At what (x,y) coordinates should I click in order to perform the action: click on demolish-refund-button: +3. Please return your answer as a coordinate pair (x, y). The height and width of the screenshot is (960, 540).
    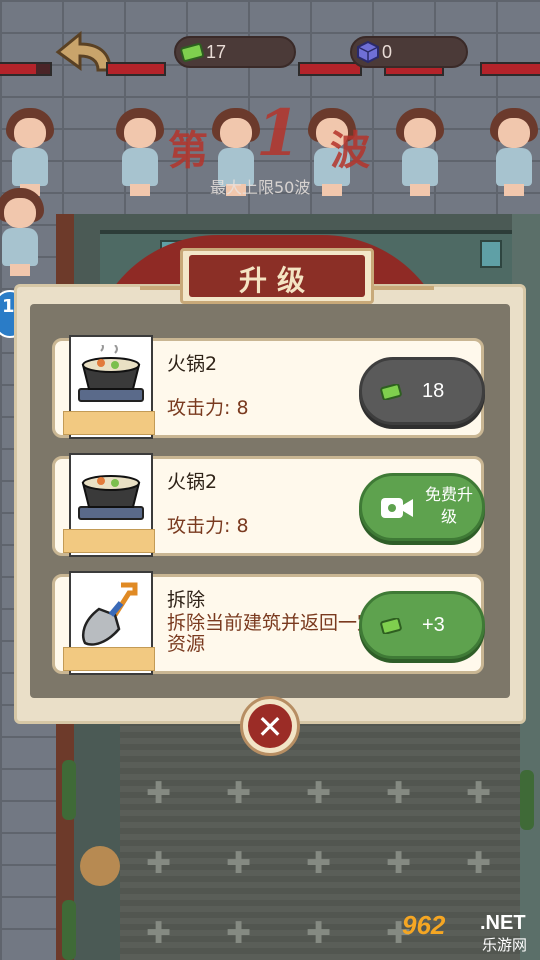
    Looking at the image, I should click on (422, 625).